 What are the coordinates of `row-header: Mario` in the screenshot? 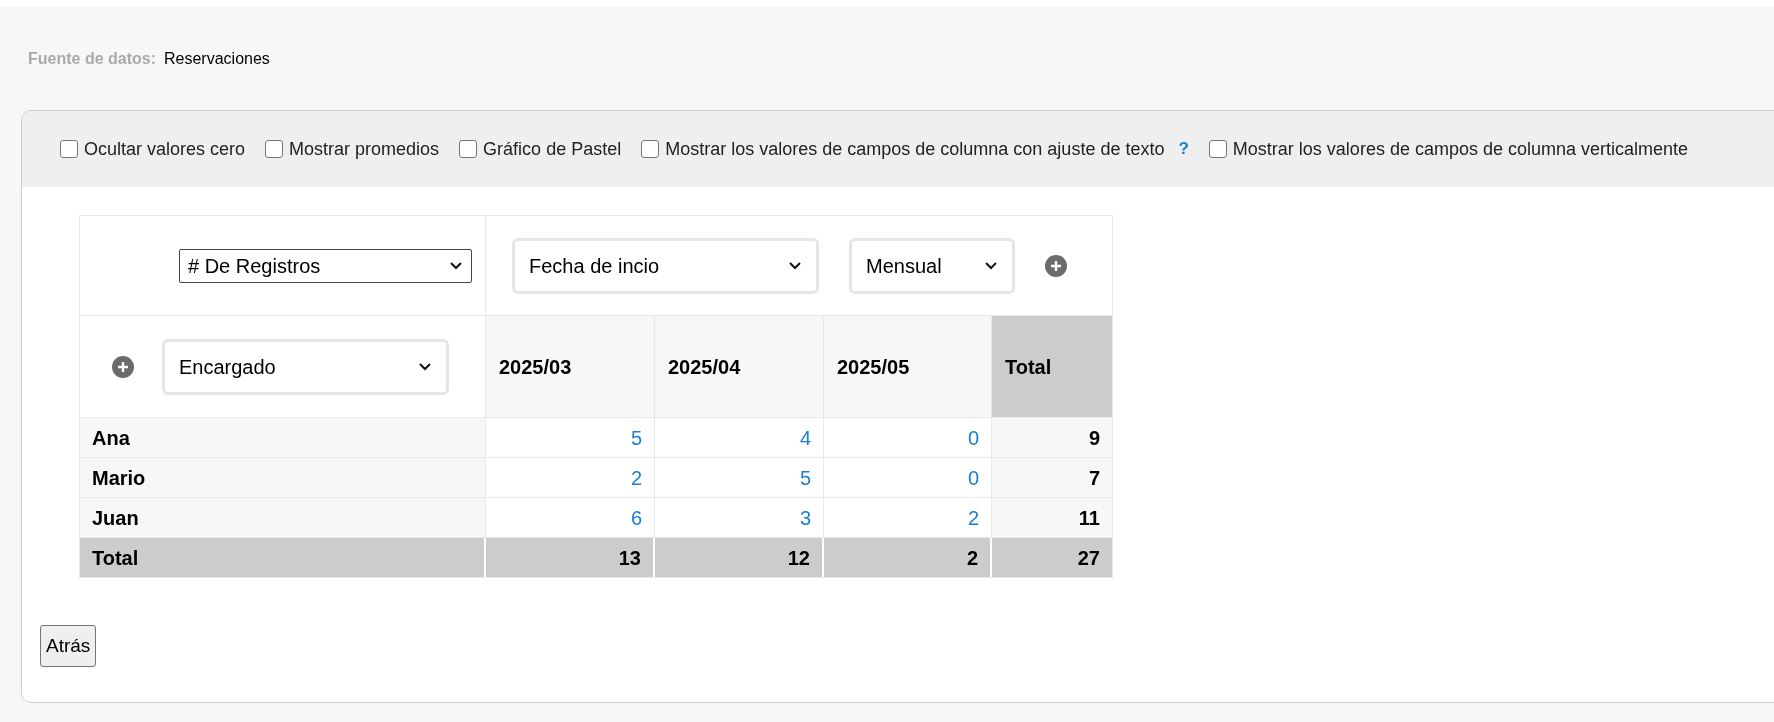 It's located at (283, 478).